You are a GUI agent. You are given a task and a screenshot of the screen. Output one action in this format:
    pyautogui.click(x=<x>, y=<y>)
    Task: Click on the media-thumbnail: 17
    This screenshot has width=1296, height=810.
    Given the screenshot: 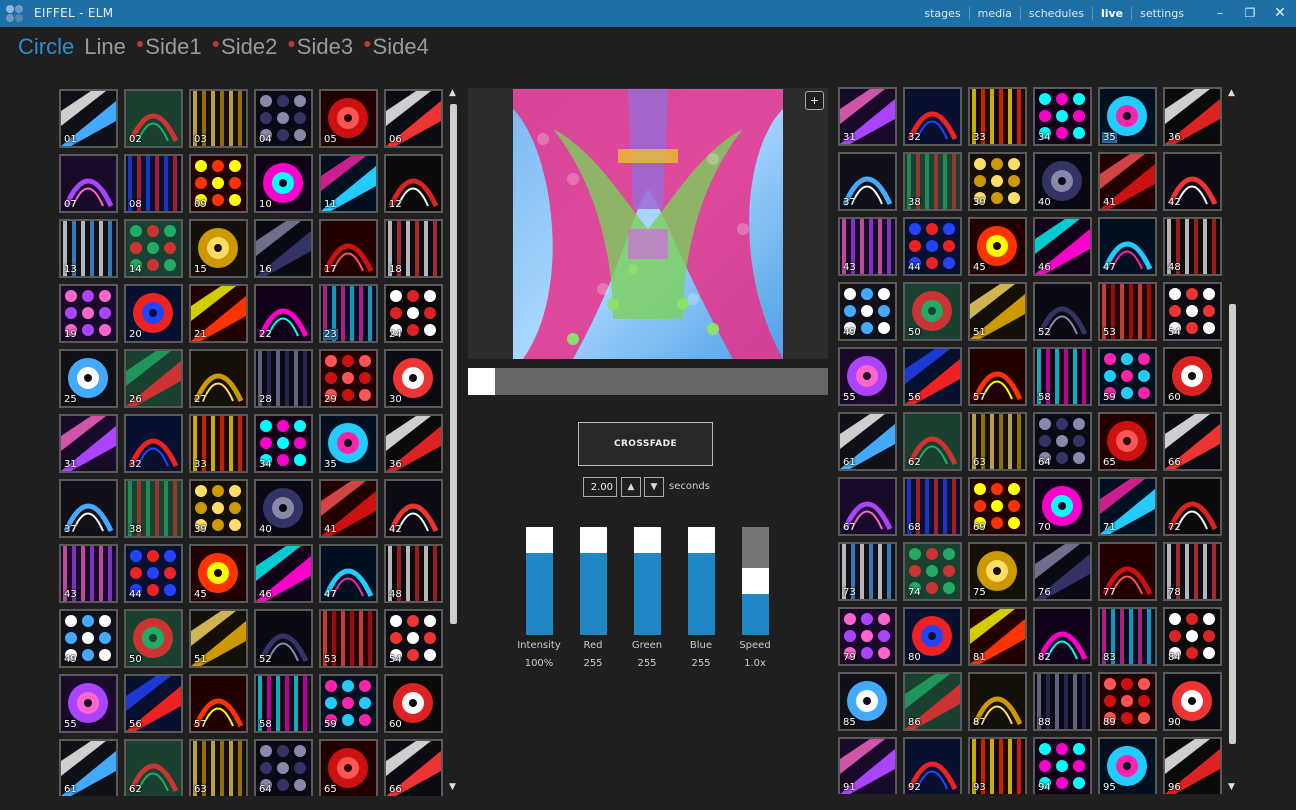 What is the action you would take?
    pyautogui.click(x=348, y=248)
    